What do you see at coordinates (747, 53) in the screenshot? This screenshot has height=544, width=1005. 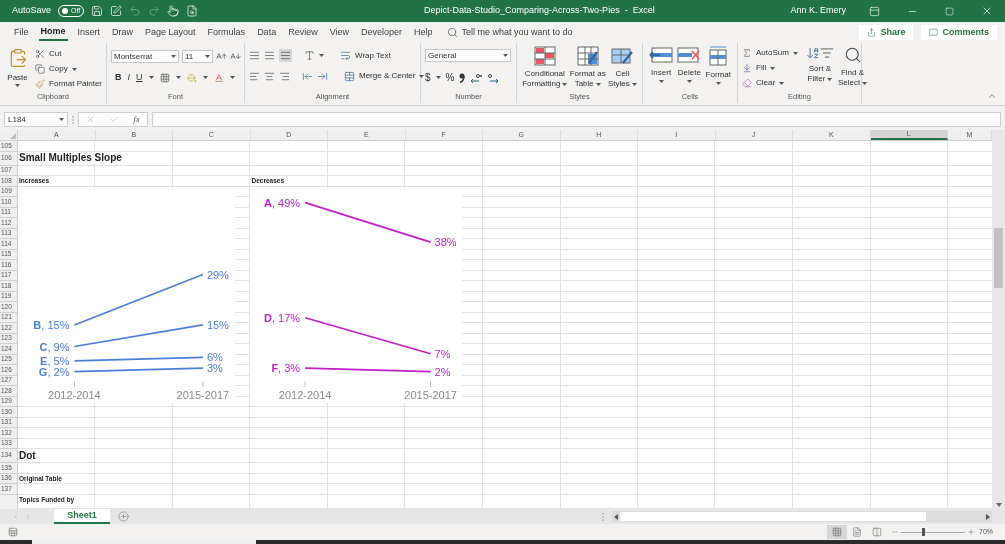 I see `sigma-icon` at bounding box center [747, 53].